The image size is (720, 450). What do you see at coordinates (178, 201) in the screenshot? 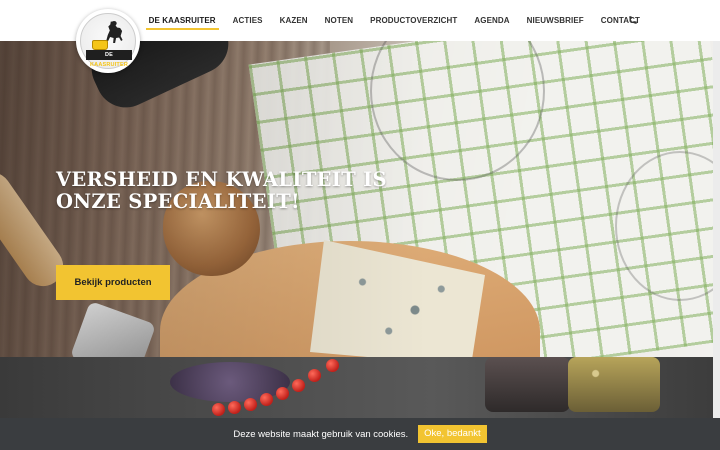
I see `hero-title-line2: ONZE SPECIALITEIT!` at bounding box center [178, 201].